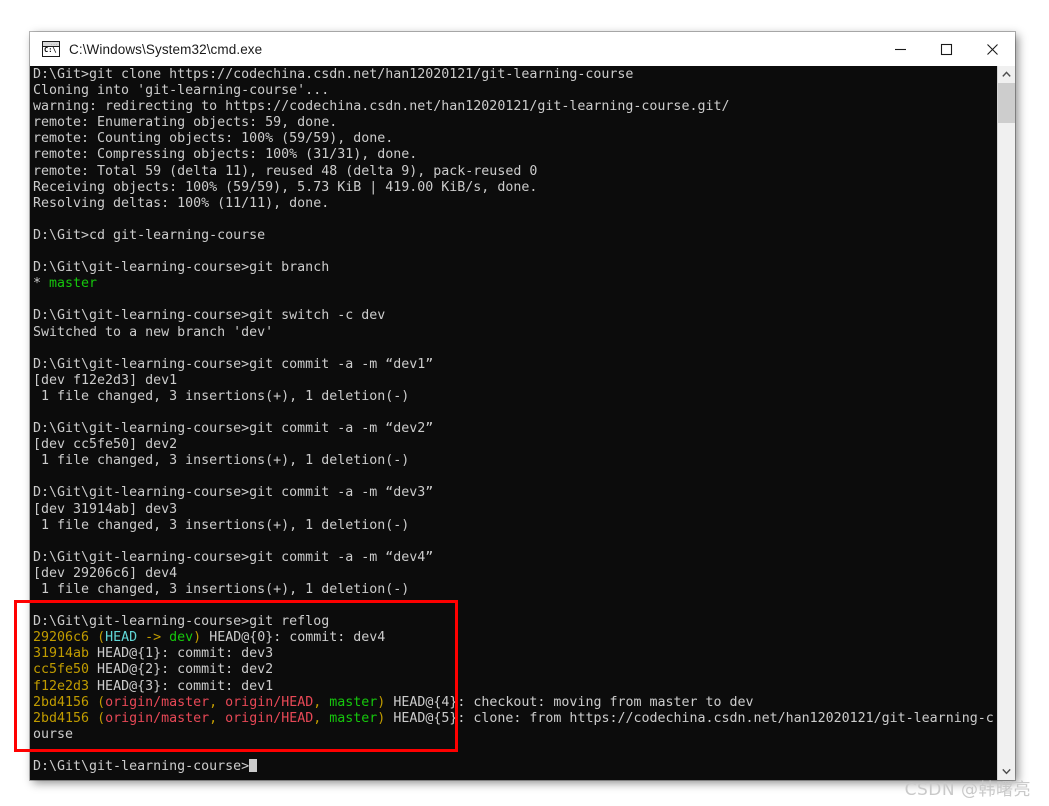 This screenshot has height=806, width=1049. What do you see at coordinates (181, 654) in the screenshot?
I see `terminal-text-segment: HEAD@{1}: commit: dev3` at bounding box center [181, 654].